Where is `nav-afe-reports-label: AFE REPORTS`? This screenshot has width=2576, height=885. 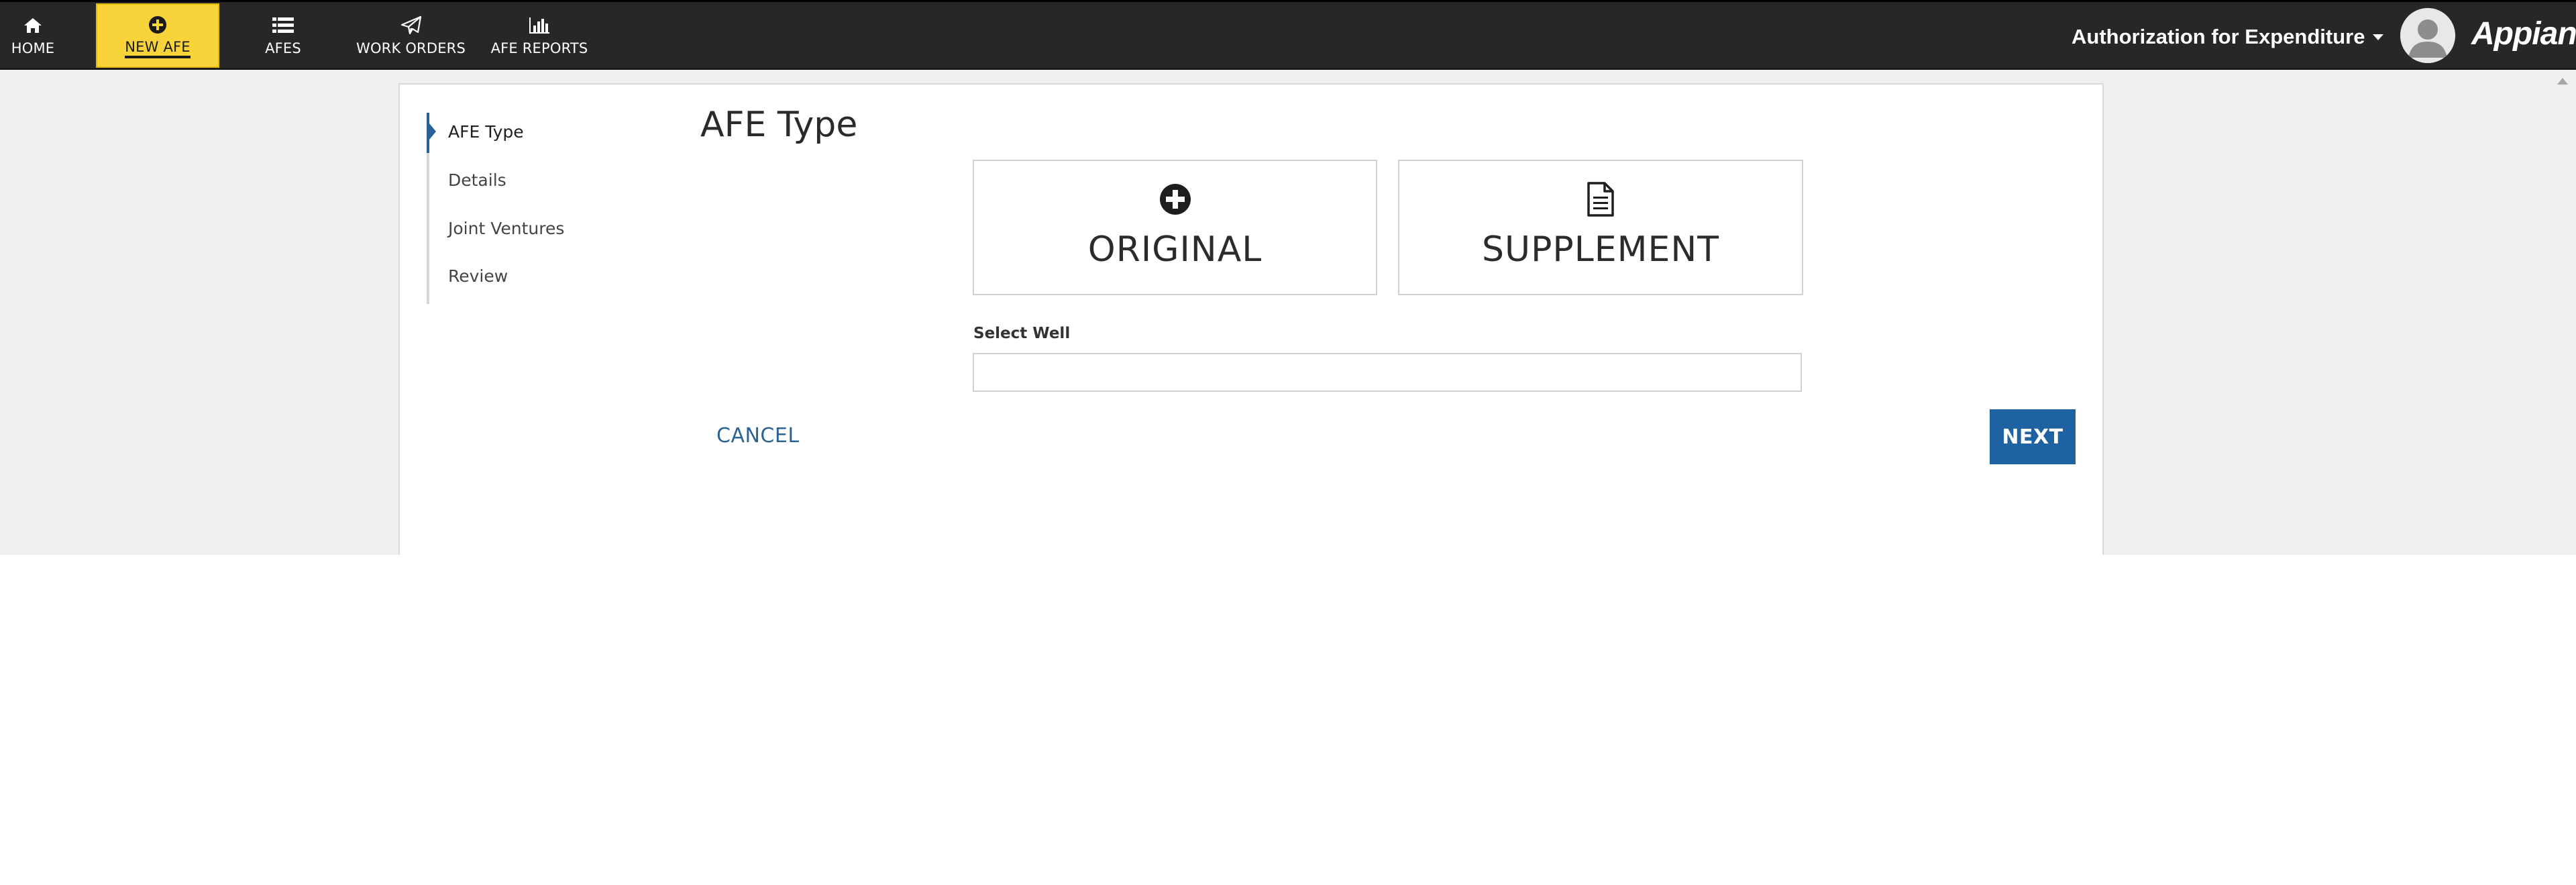
nav-afe-reports-label: AFE REPORTS is located at coordinates (539, 48).